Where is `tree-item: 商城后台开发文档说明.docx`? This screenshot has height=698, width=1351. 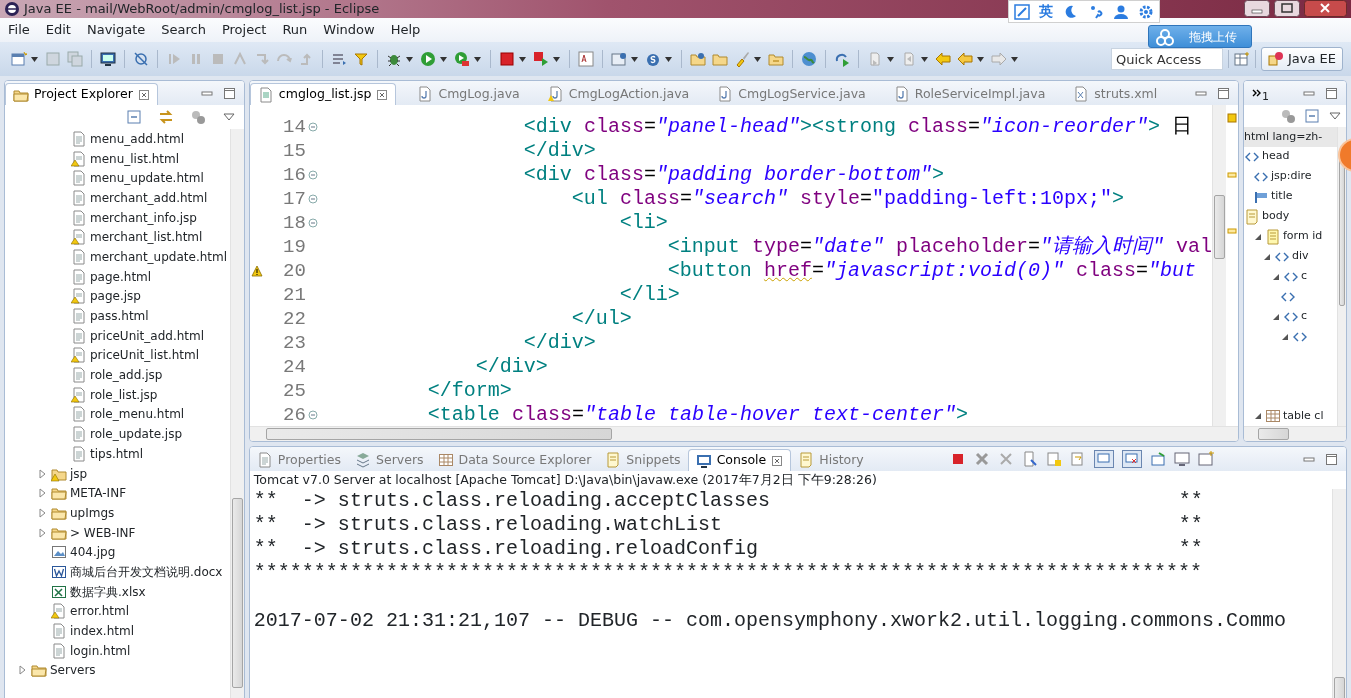 tree-item: 商城后台开发文档说明.docx is located at coordinates (146, 571).